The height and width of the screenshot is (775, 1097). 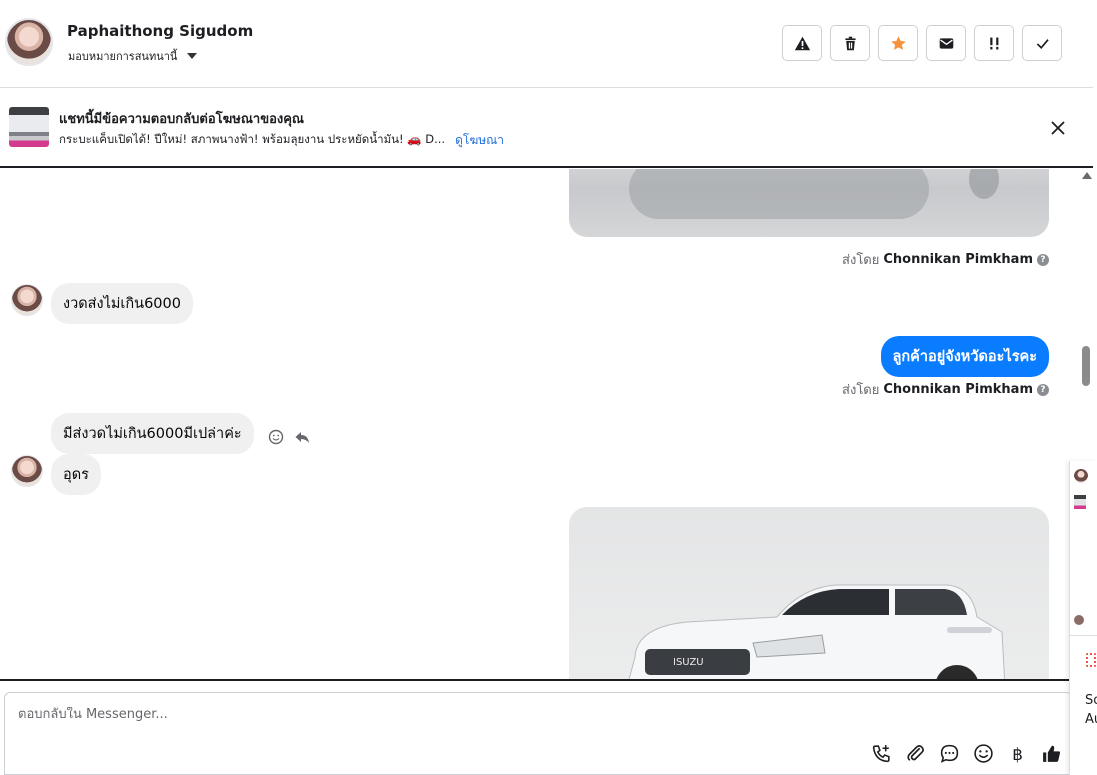 I want to click on baht-icon: ฿, so click(x=1017, y=753).